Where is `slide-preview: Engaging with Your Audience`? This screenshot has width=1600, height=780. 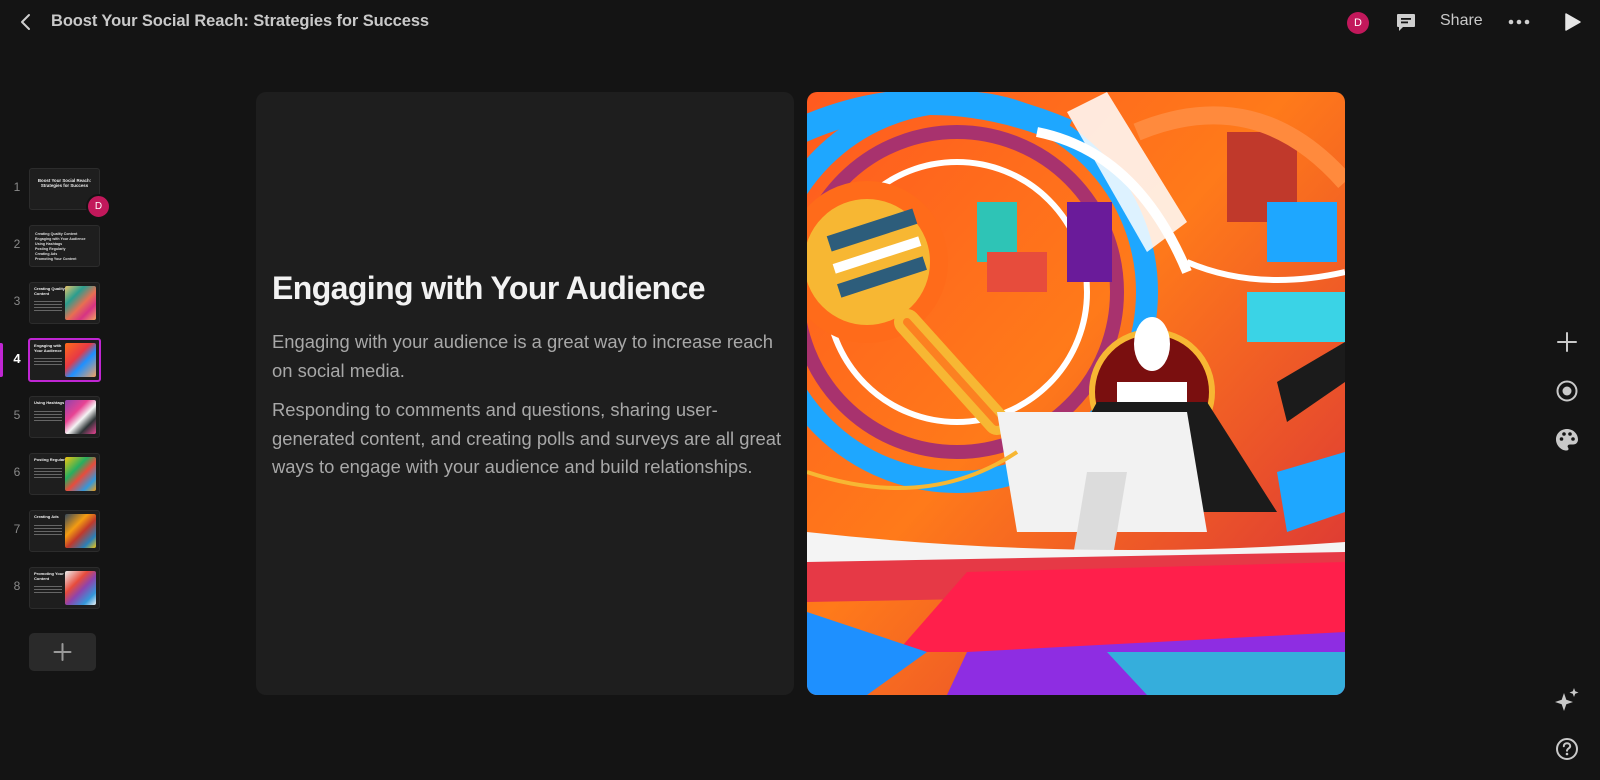
slide-preview: Engaging with Your Audience is located at coordinates (64, 360).